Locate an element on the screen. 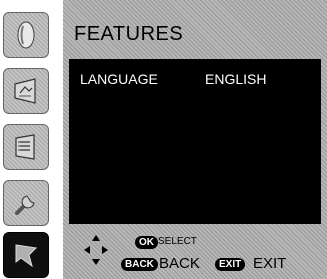  list-document-icon is located at coordinates (26, 147).